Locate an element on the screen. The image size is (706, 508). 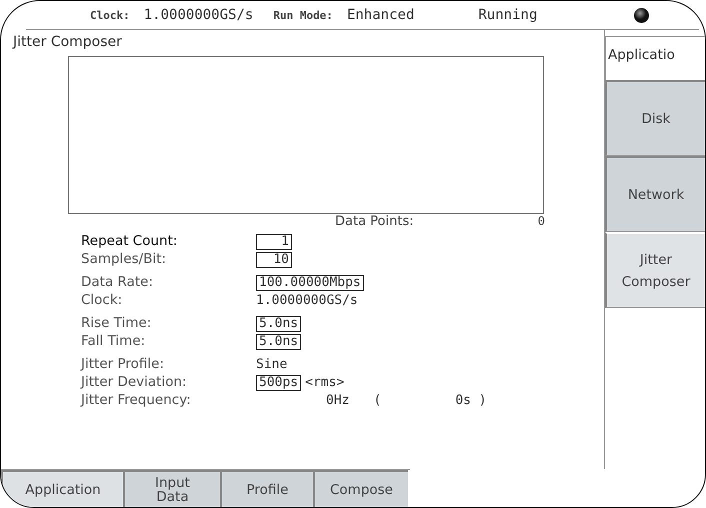
value-field: 10 is located at coordinates (274, 260).